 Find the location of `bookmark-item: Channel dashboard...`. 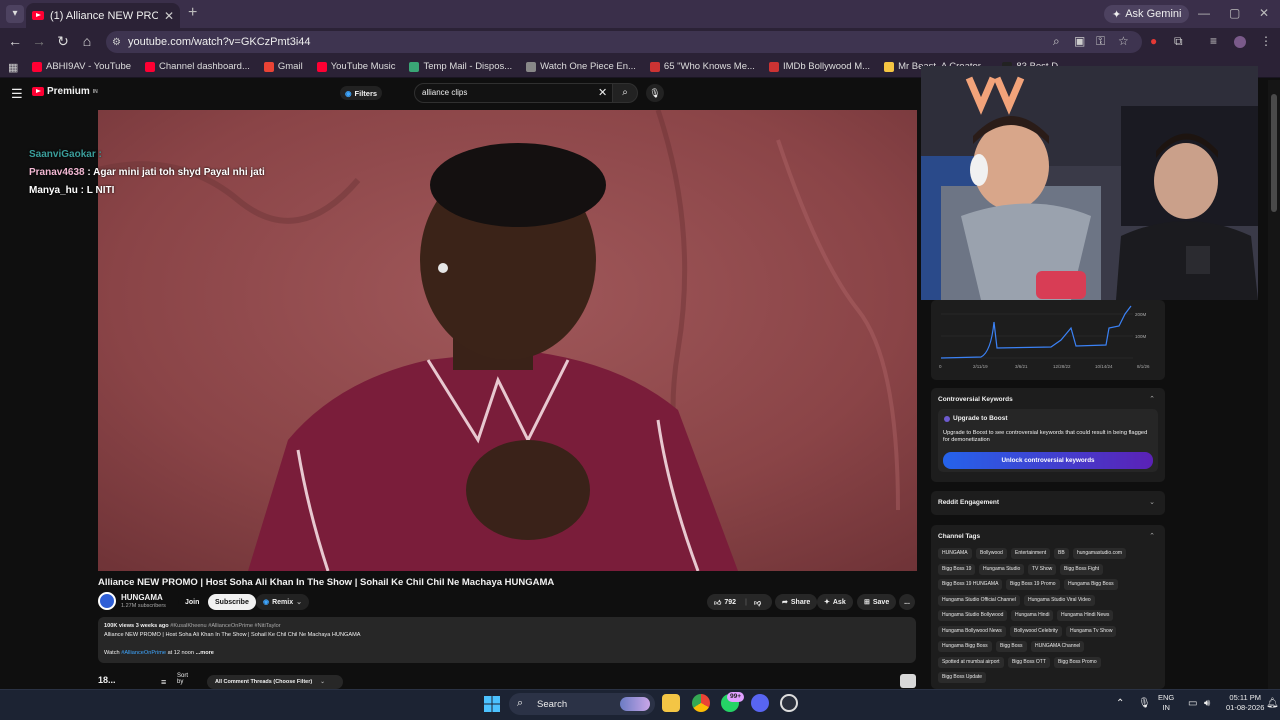

bookmark-item: Channel dashboard... is located at coordinates (197, 66).